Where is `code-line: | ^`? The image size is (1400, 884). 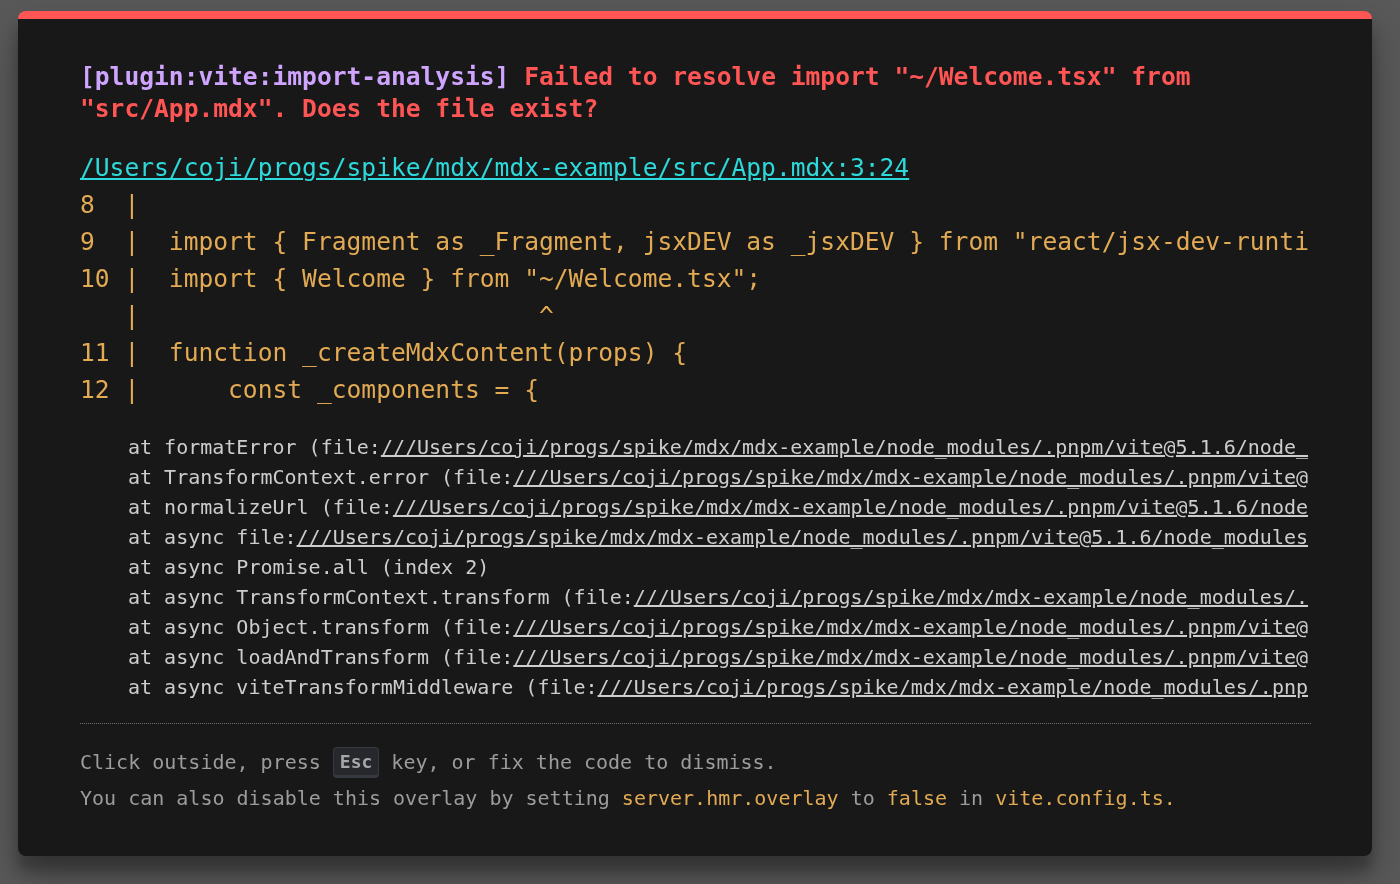 code-line: | ^ is located at coordinates (338, 316).